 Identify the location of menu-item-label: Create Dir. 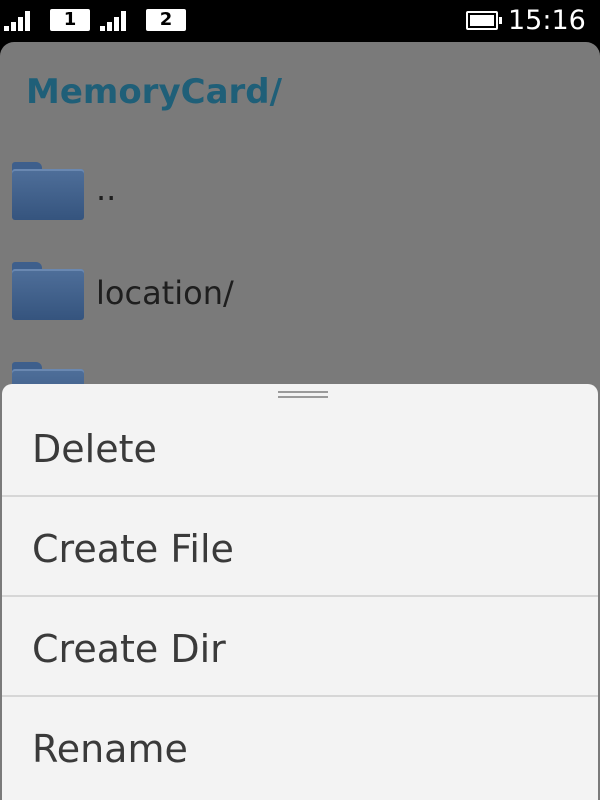
(129, 649).